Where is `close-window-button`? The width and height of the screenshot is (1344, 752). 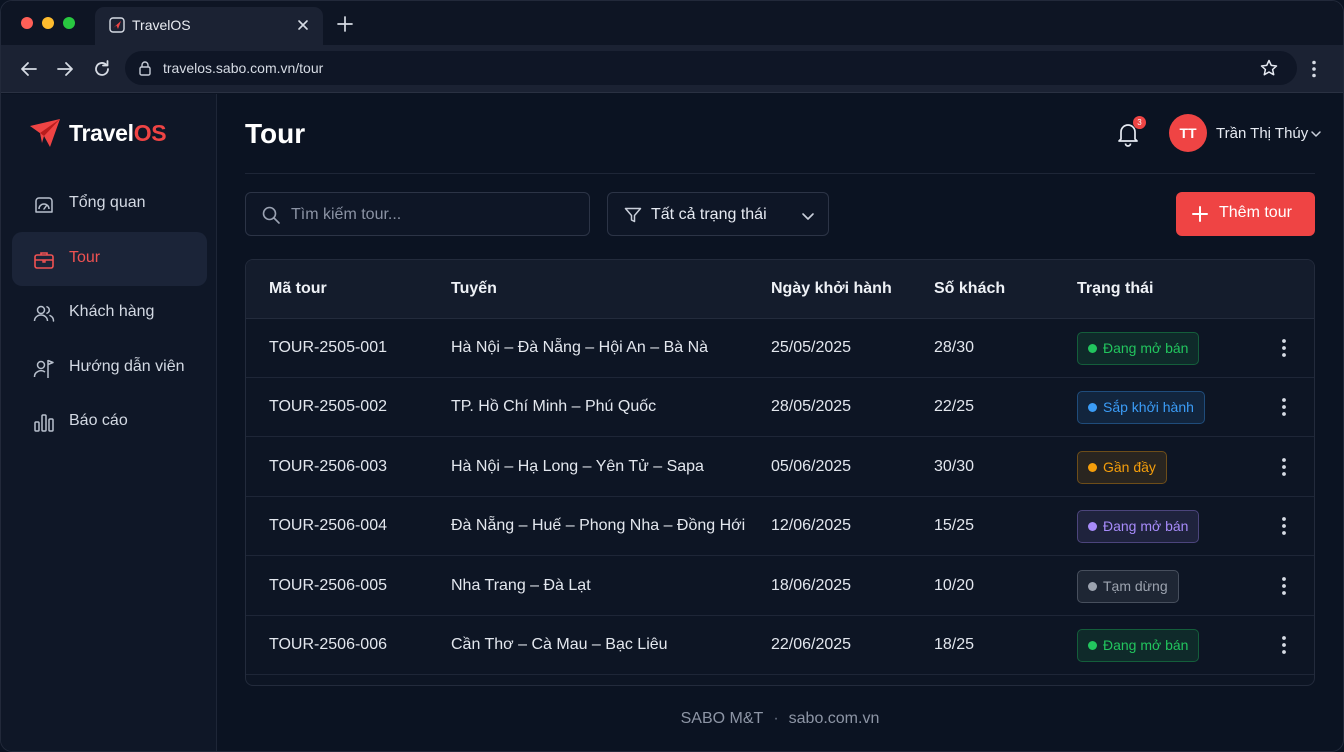 close-window-button is located at coordinates (27, 23).